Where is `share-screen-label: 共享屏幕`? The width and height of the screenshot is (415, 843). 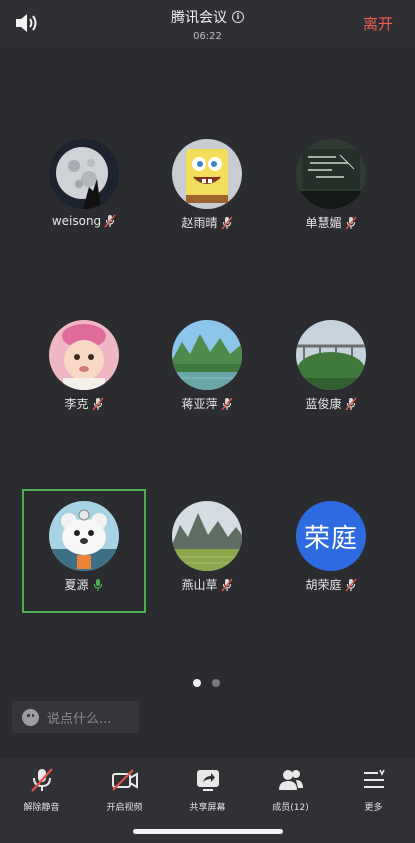
share-screen-label: 共享屏幕 is located at coordinates (207, 808).